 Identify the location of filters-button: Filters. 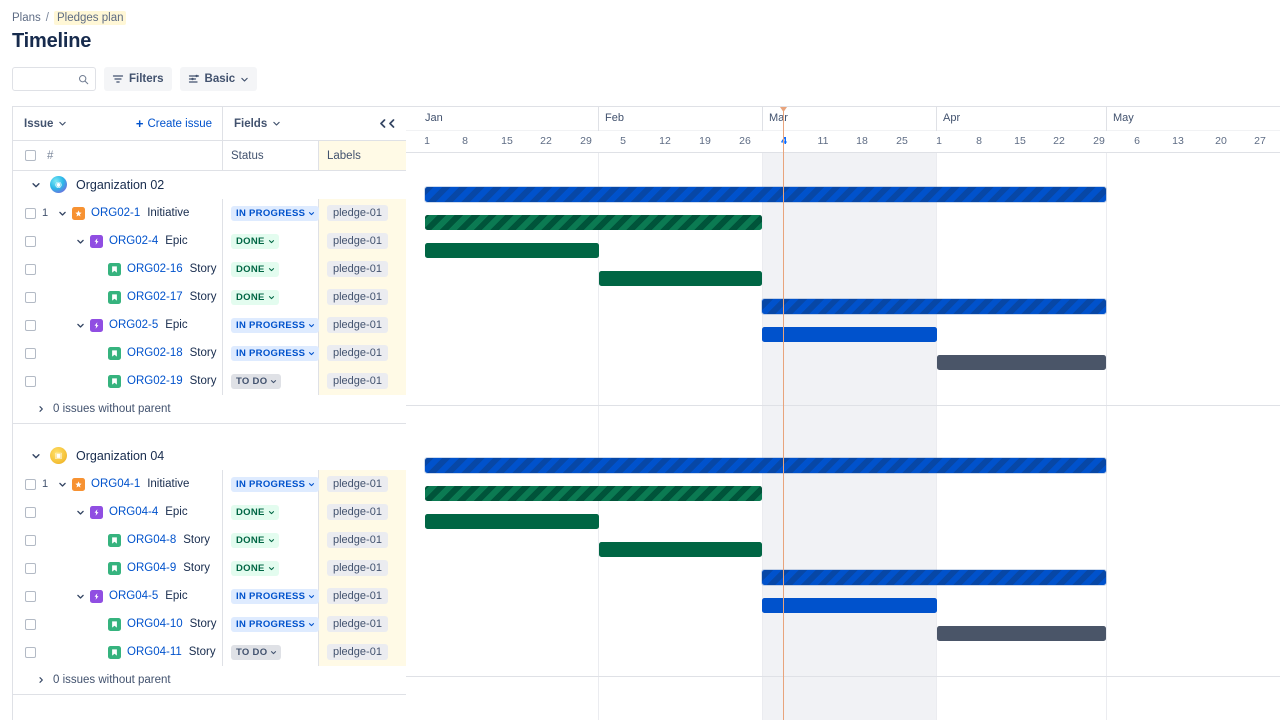
(138, 79).